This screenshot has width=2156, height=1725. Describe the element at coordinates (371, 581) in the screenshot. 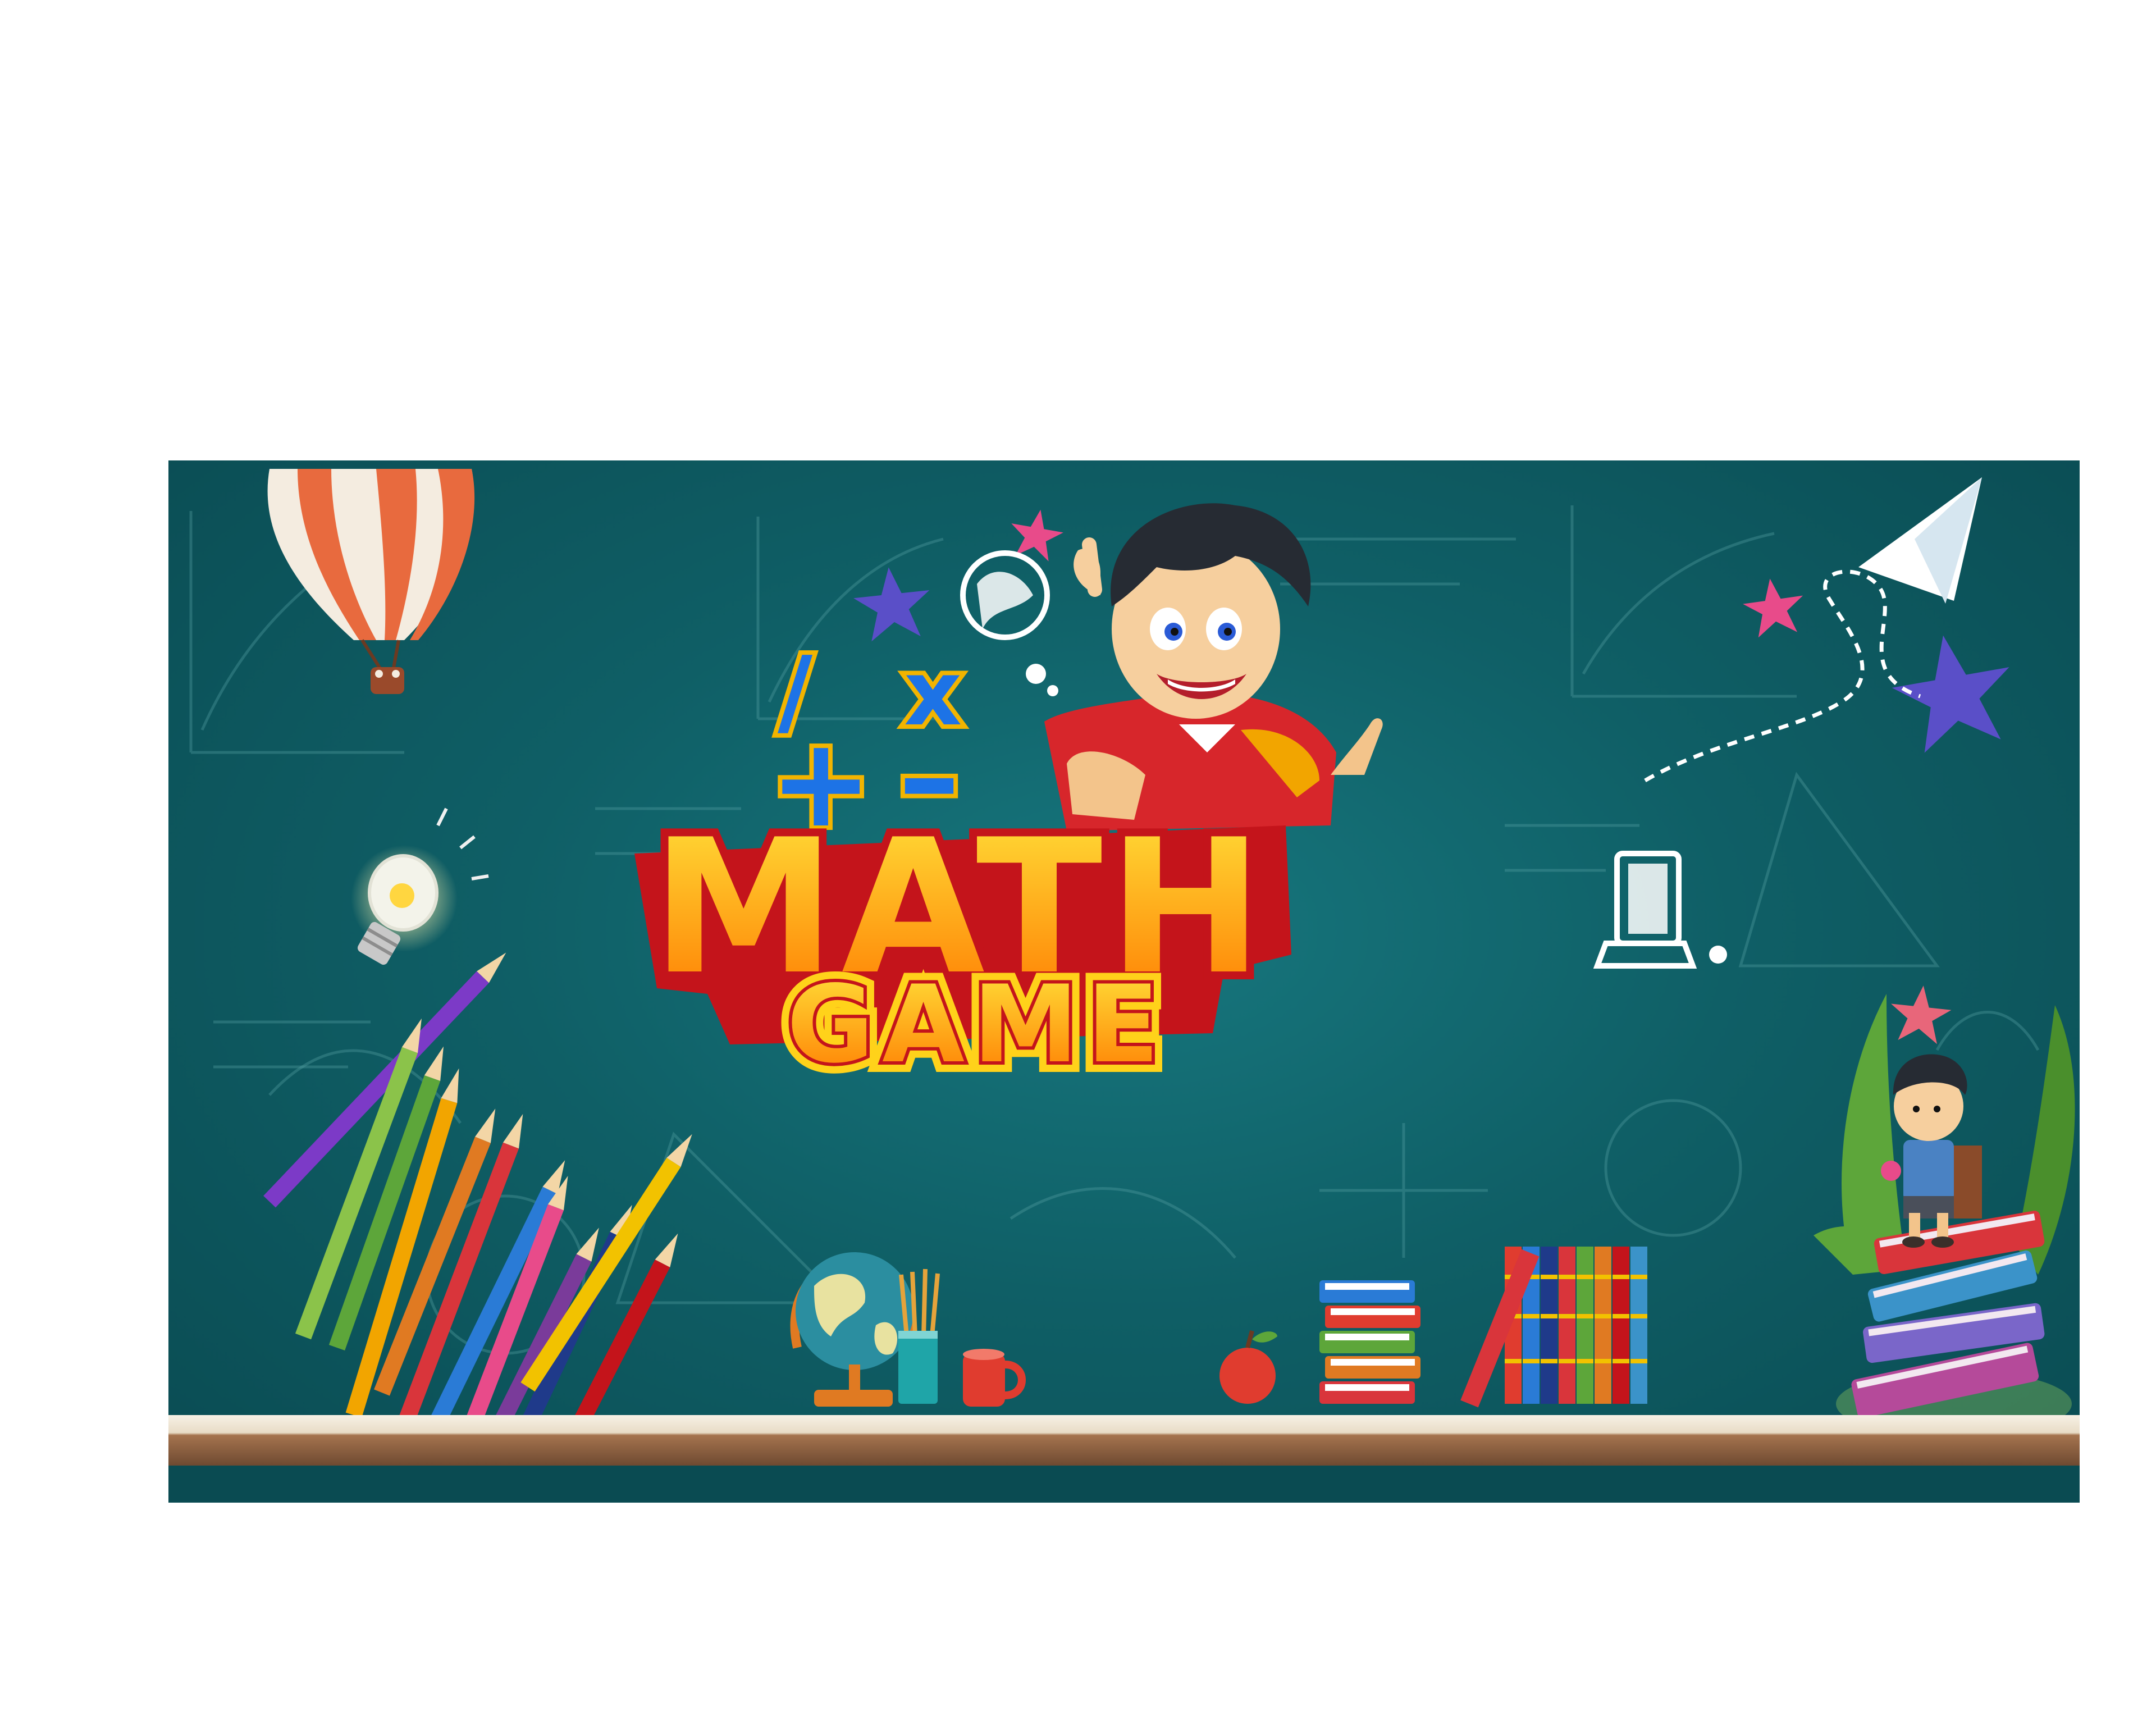

I see `hot-air-balloon-icon` at that location.